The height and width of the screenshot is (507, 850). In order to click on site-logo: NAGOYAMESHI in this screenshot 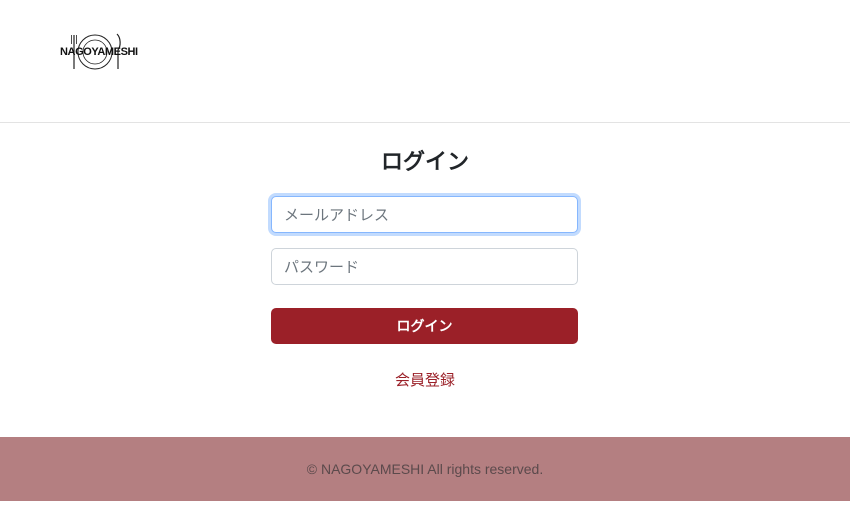, I will do `click(100, 52)`.